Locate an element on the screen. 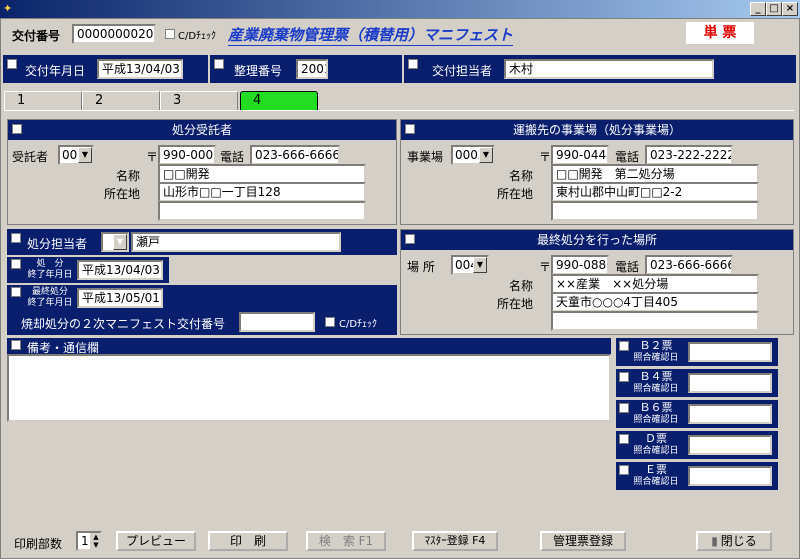 This screenshot has width=800, height=559. ref-no-label: 整理番号 is located at coordinates (258, 71).